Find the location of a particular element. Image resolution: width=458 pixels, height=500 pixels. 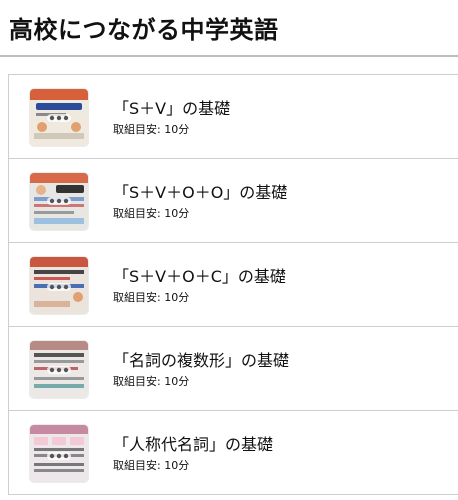

lesson-title: 「S＋V＋O＋O」の基礎 is located at coordinates (200, 192).